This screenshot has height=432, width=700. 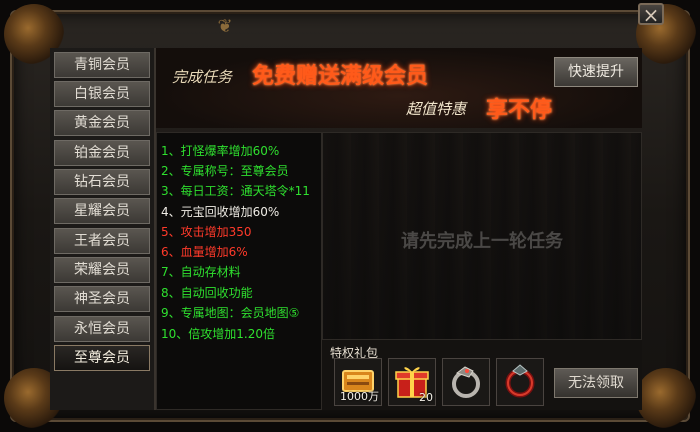 What do you see at coordinates (102, 211) in the screenshot?
I see `sidebar-item-star: 星耀会员` at bounding box center [102, 211].